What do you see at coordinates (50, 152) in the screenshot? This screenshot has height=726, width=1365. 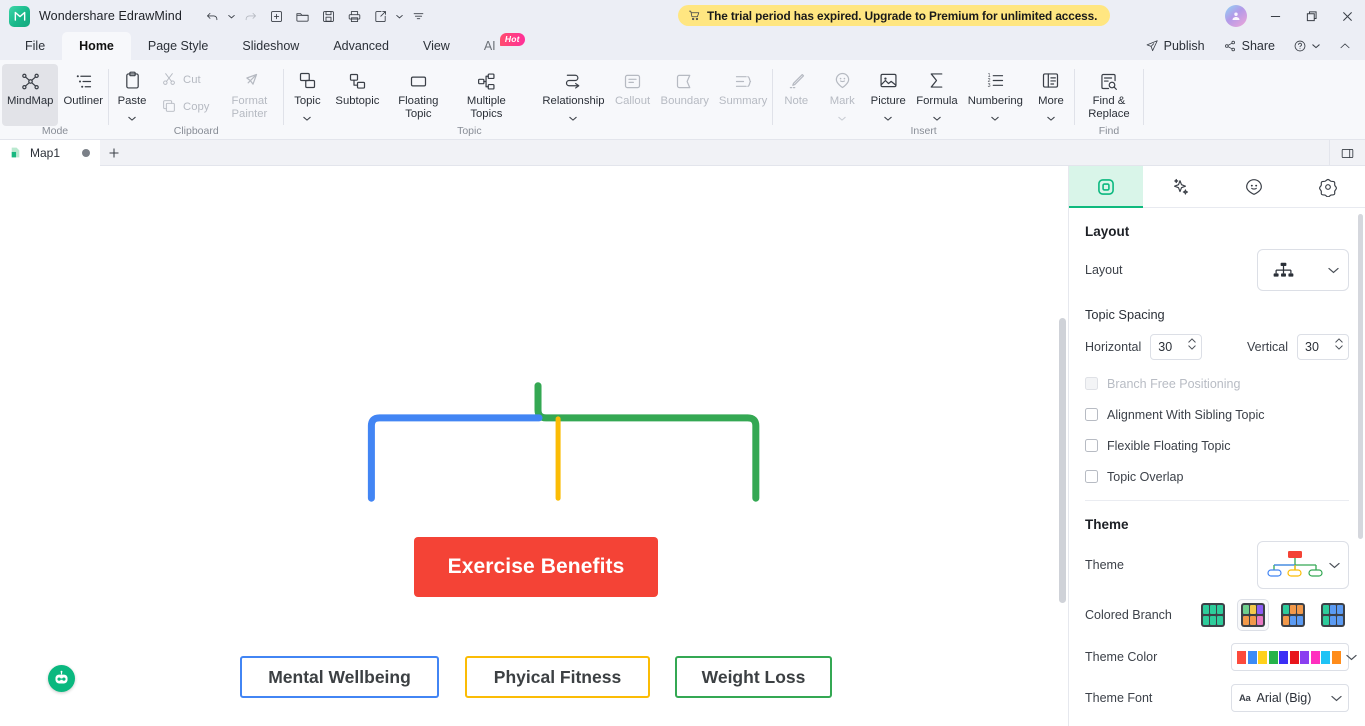 I see `document-tab-map1: Map1` at bounding box center [50, 152].